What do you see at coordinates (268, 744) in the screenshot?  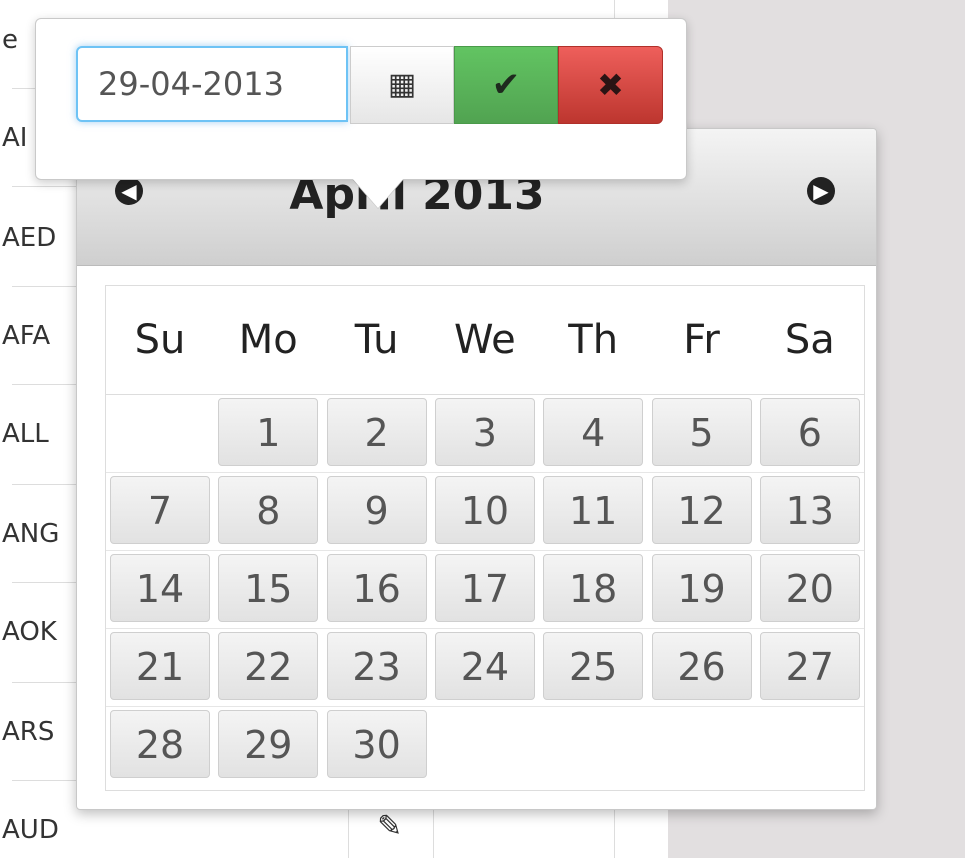 I see `calendar-day: 29` at bounding box center [268, 744].